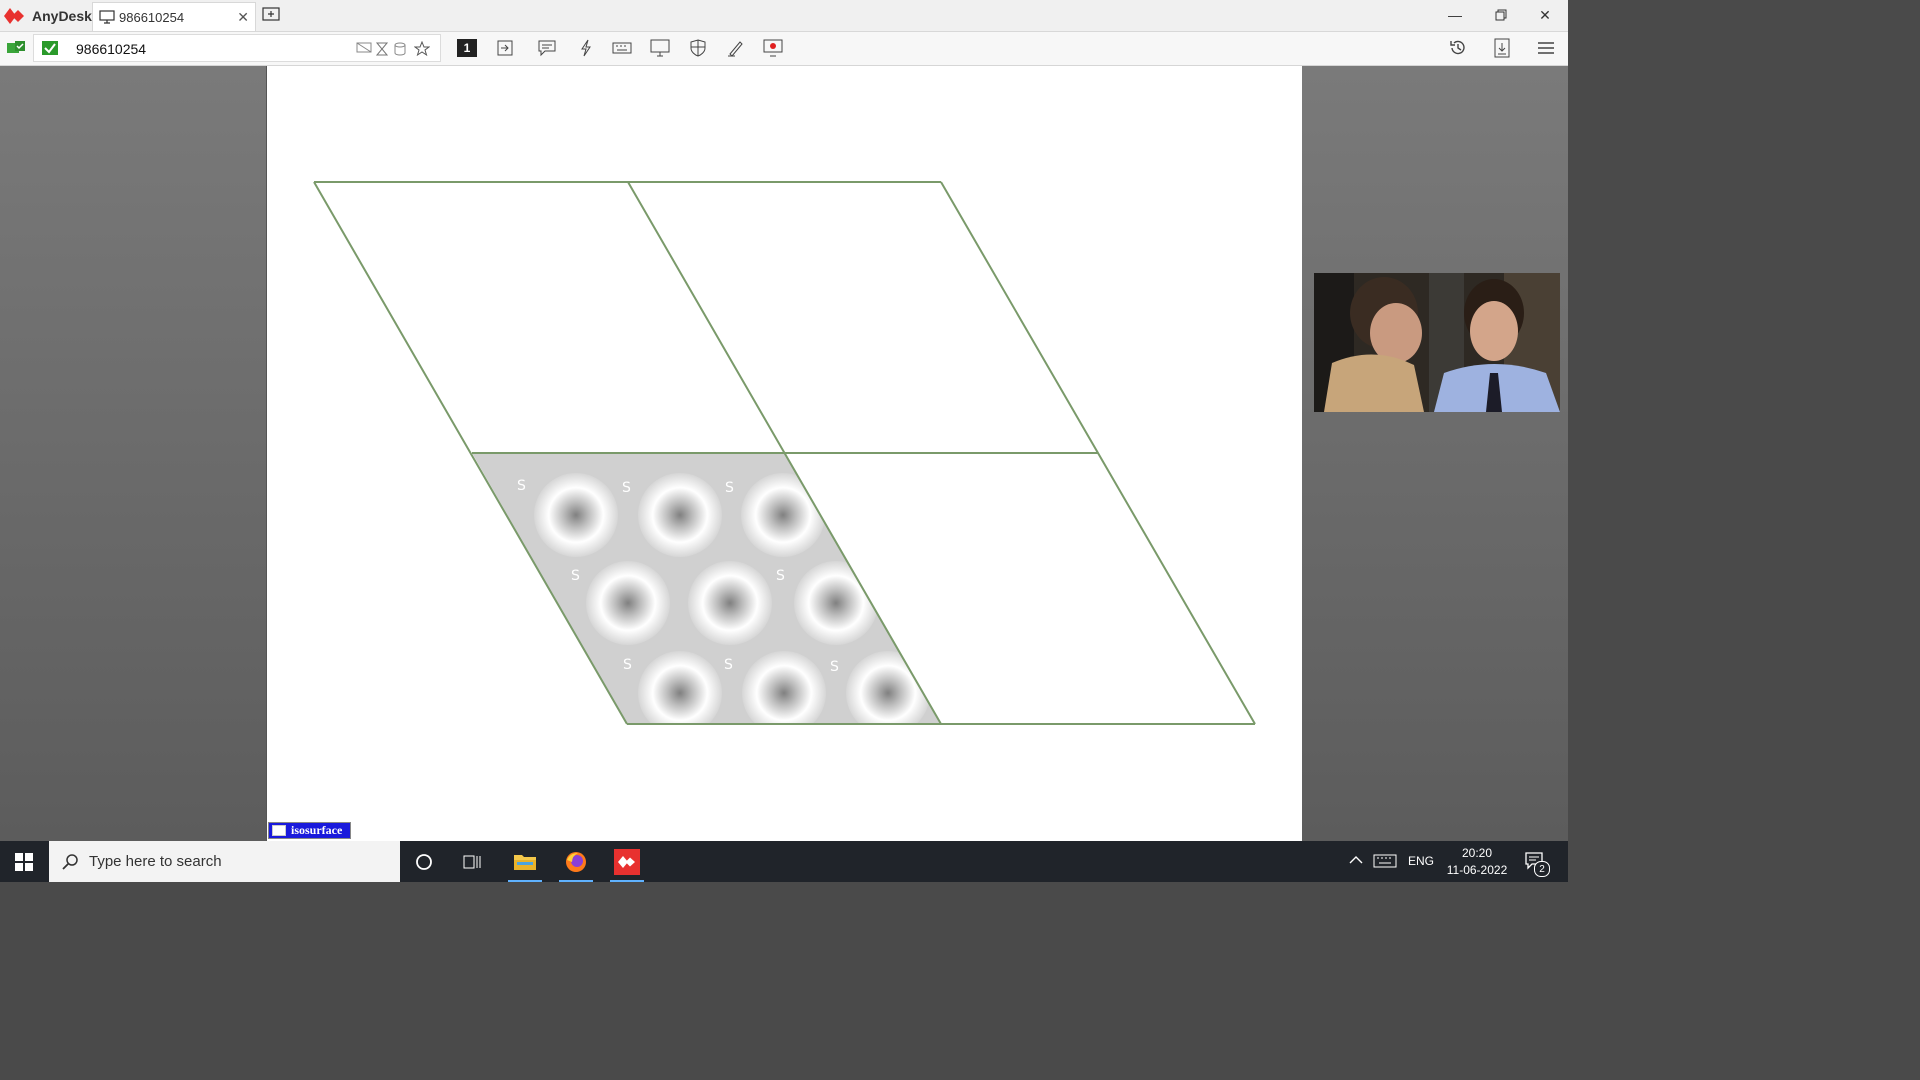  Describe the element at coordinates (111, 49) in the screenshot. I see `address-value: 986610254` at that location.